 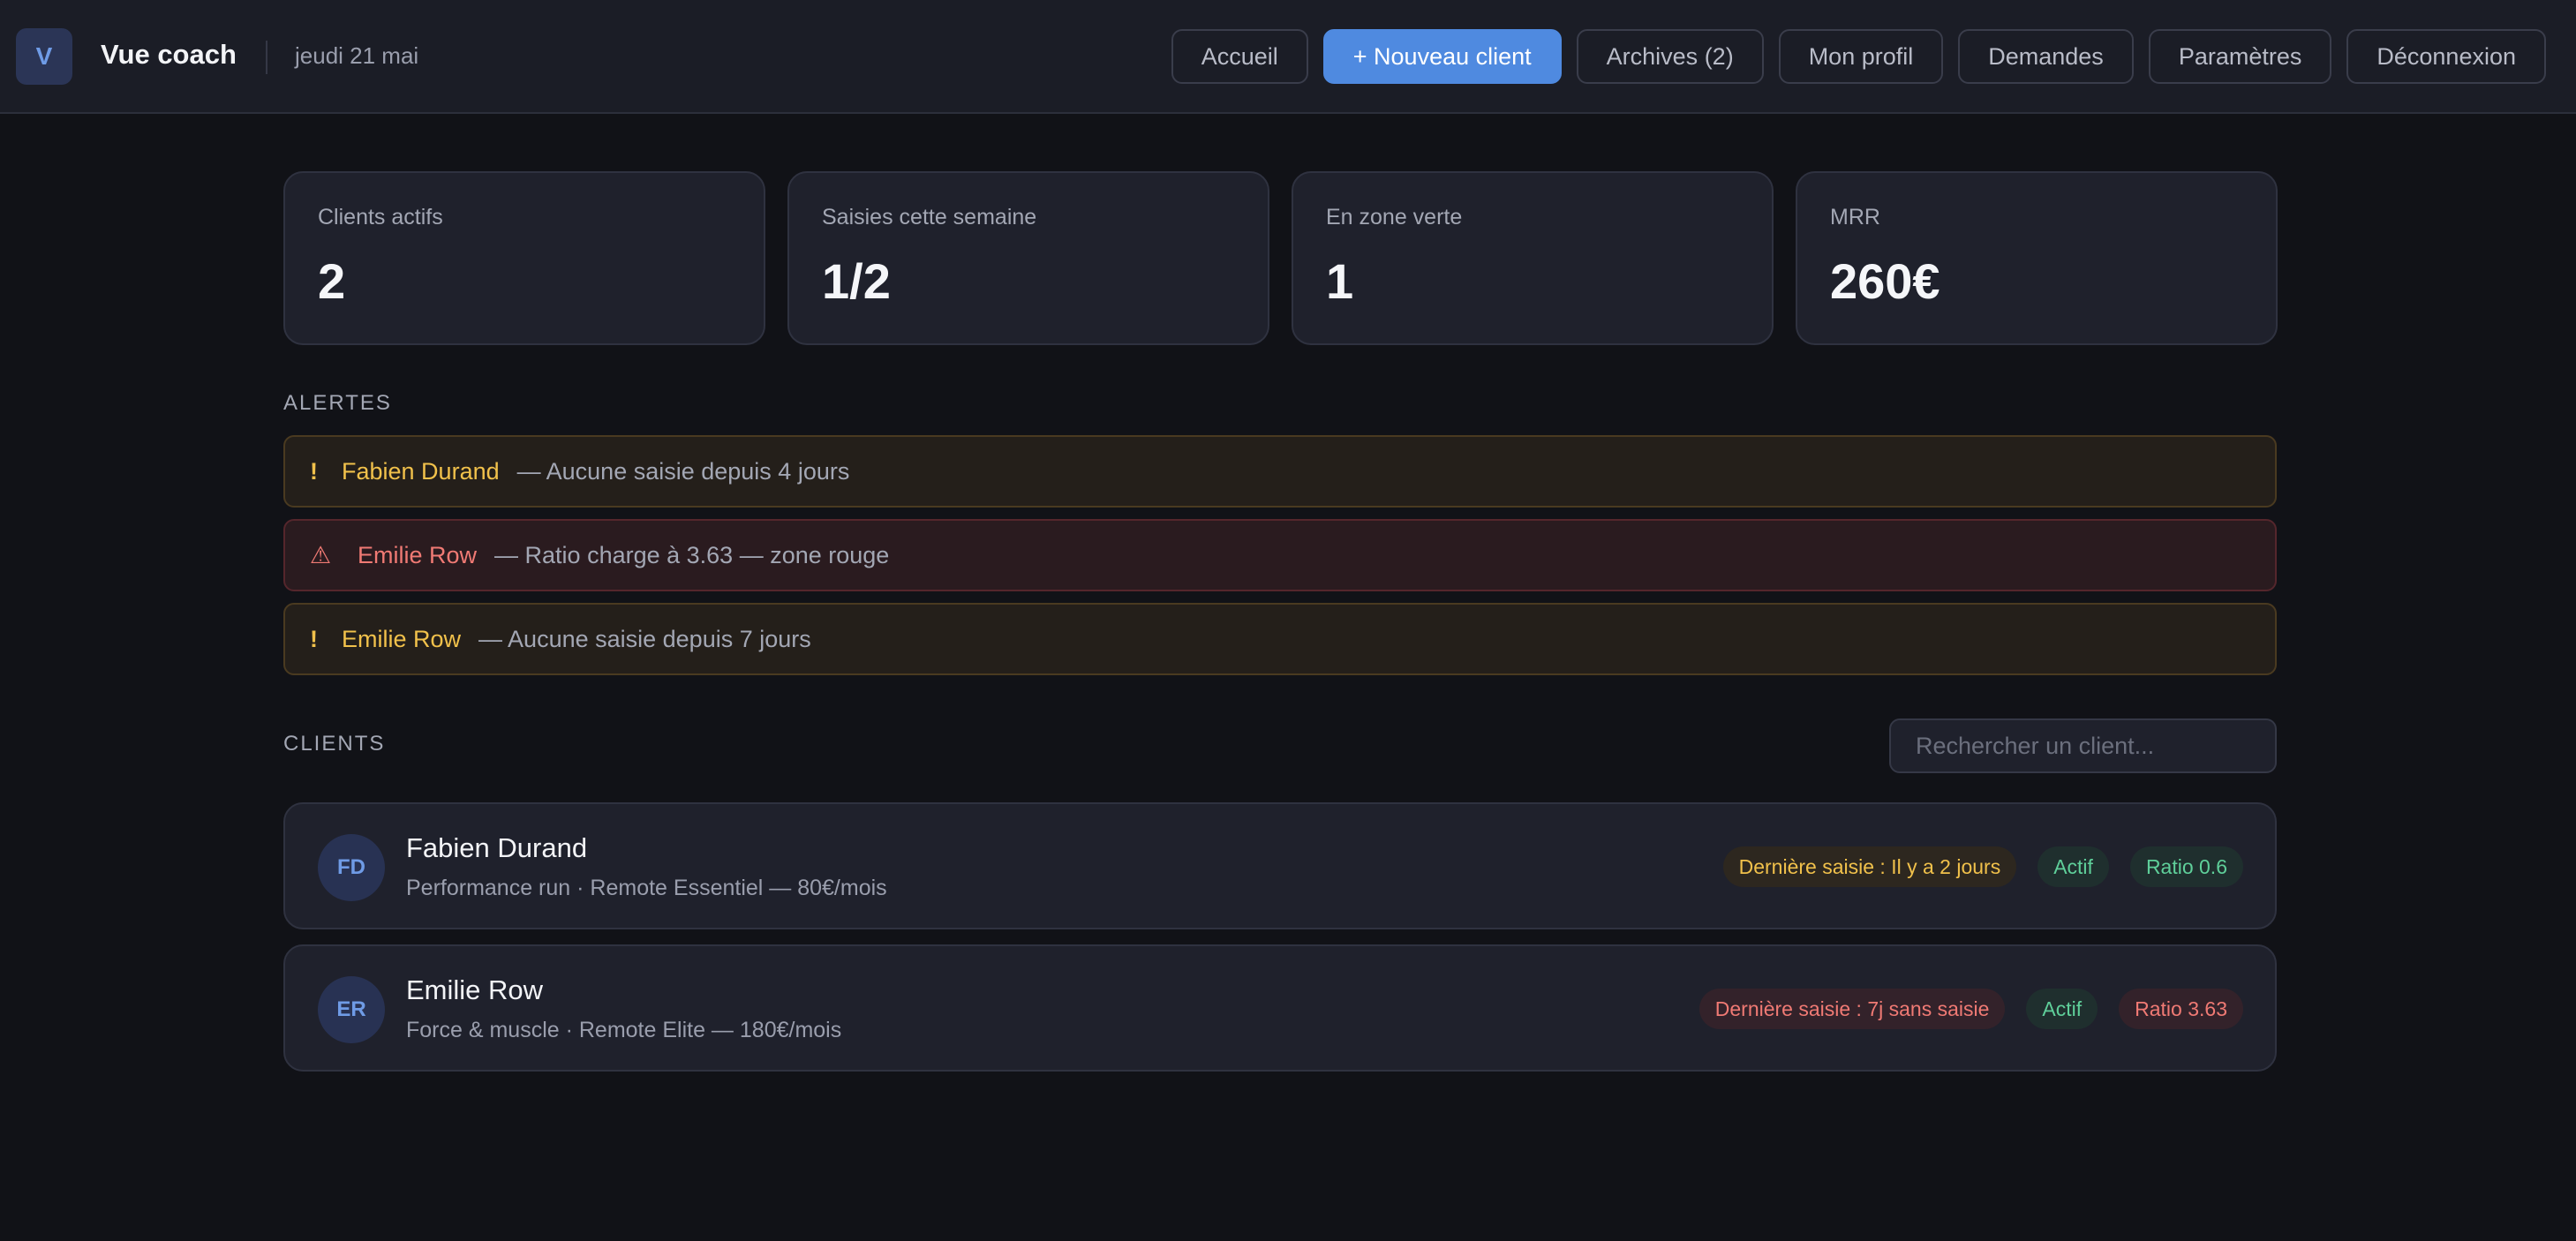 What do you see at coordinates (44, 56) in the screenshot?
I see `app-logo: V` at bounding box center [44, 56].